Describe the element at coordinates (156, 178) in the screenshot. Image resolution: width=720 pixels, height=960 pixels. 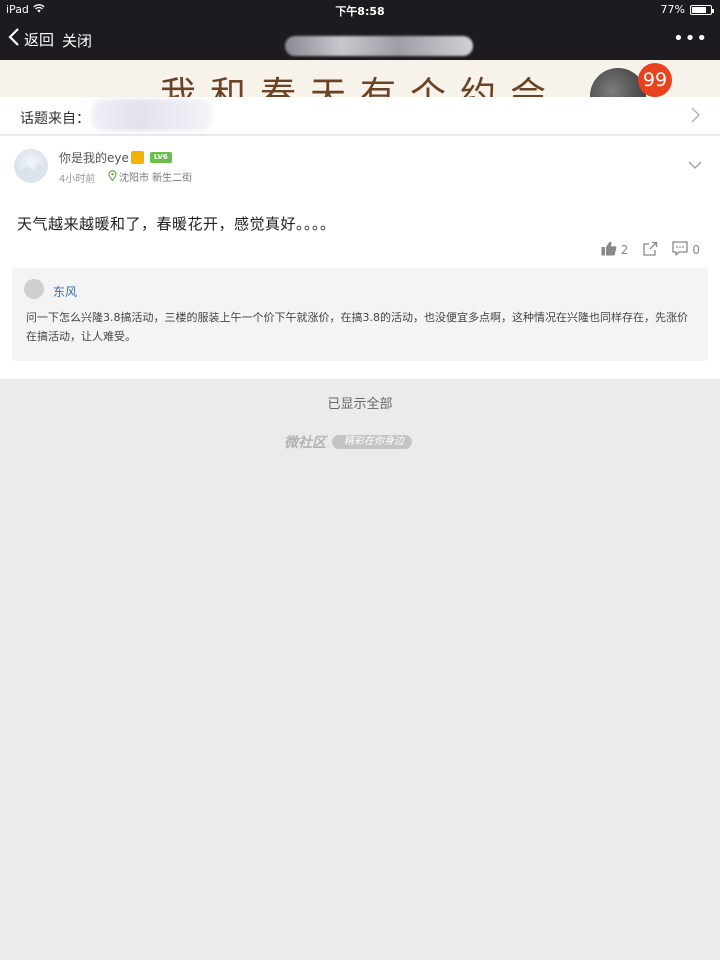
I see `location-text: 沈阳市 新生二街` at that location.